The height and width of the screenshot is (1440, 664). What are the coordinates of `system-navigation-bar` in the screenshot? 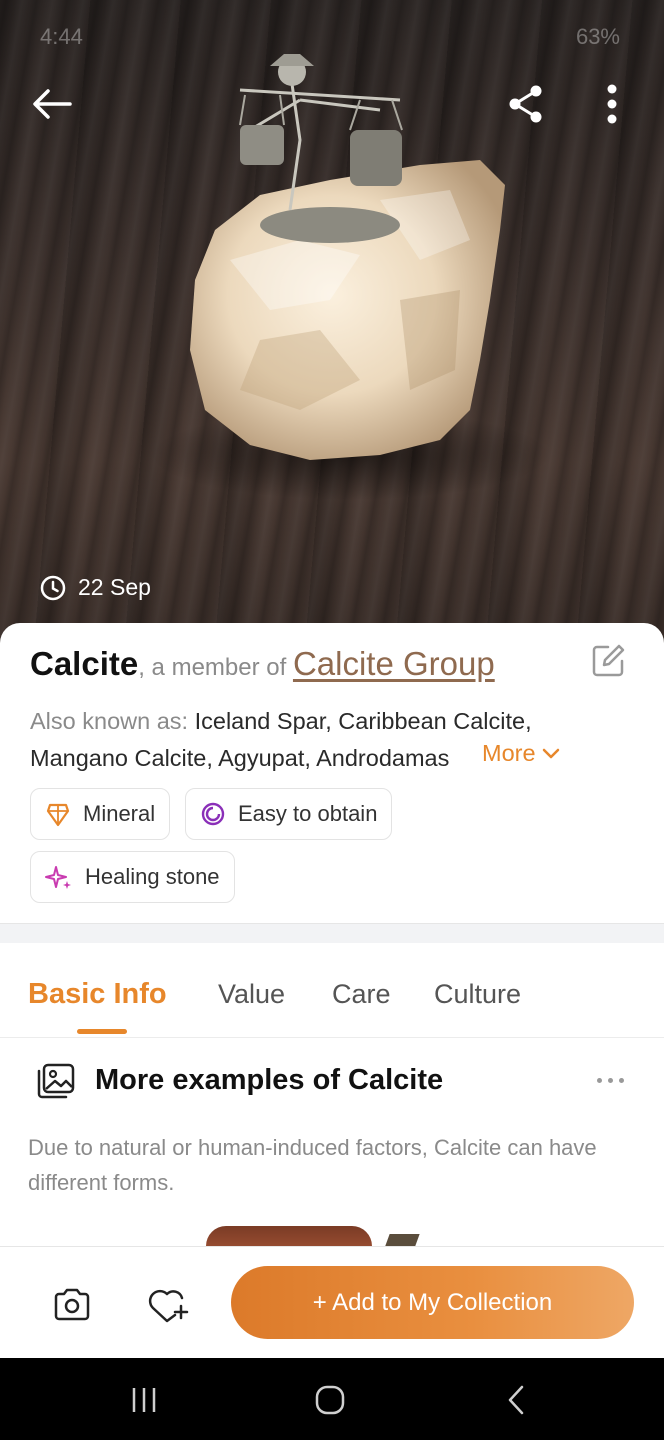 It's located at (332, 1399).